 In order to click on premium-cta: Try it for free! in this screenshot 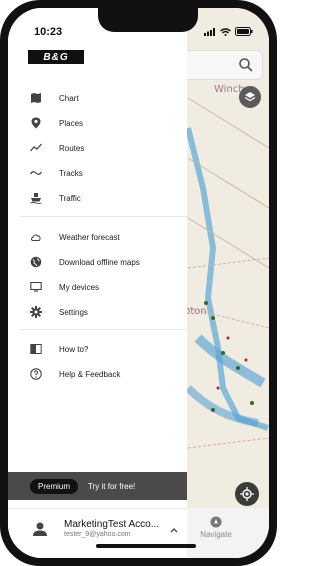, I will do `click(111, 486)`.